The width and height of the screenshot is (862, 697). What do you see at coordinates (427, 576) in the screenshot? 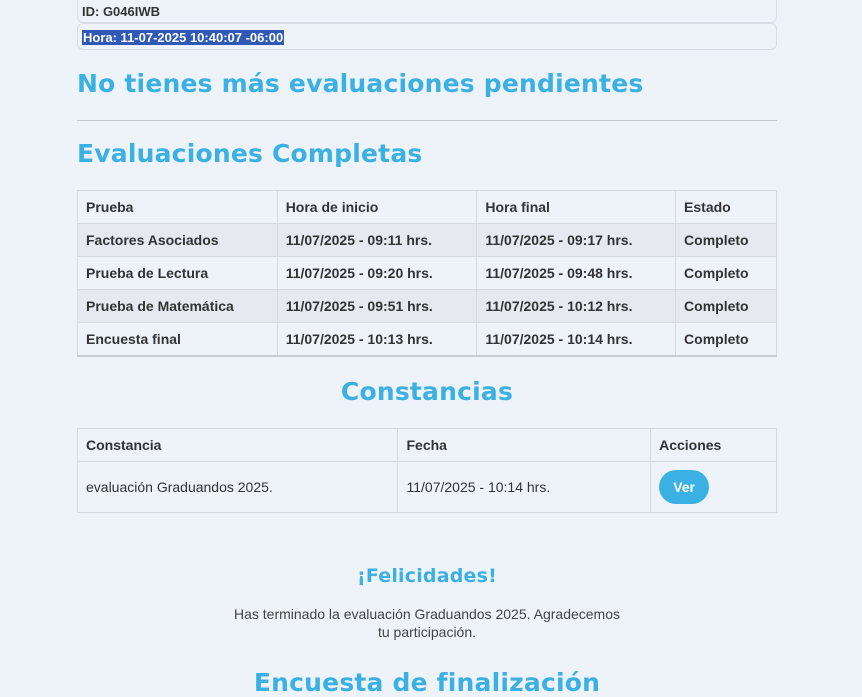
I see `felicidades-title: ¡Felicidades!` at bounding box center [427, 576].